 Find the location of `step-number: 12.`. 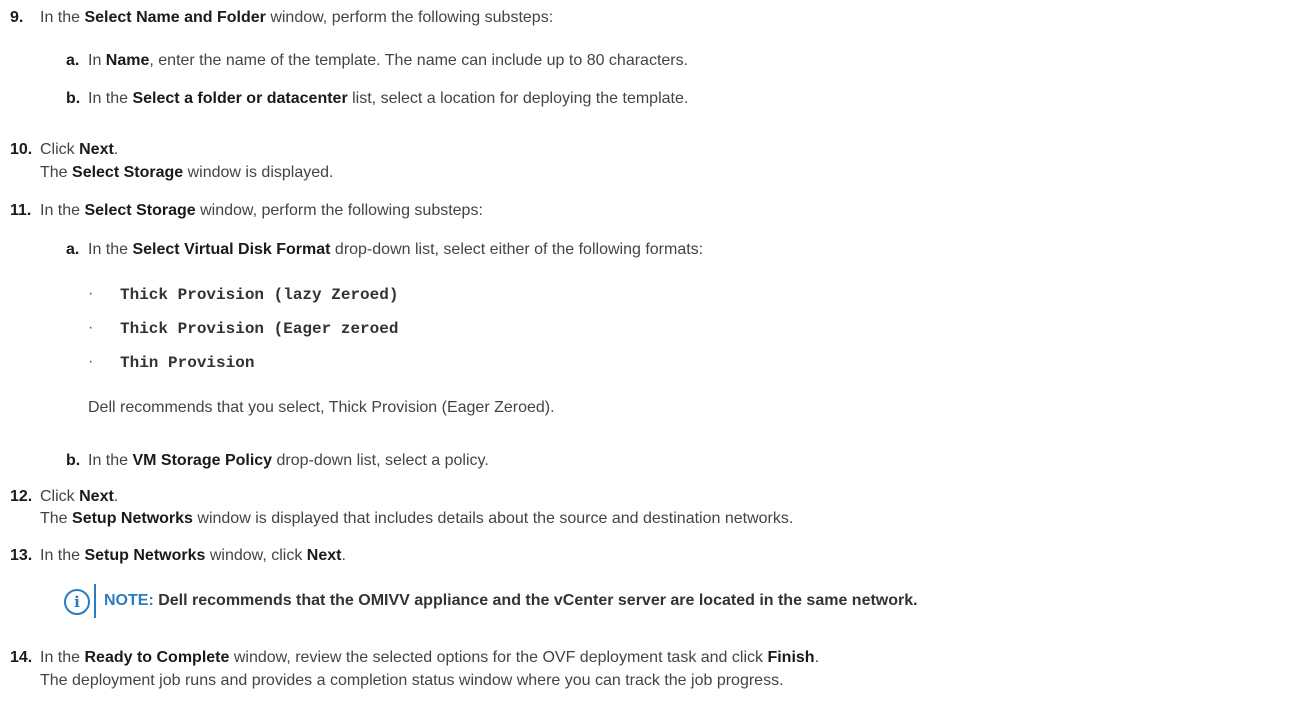

step-number: 12. is located at coordinates (21, 496).